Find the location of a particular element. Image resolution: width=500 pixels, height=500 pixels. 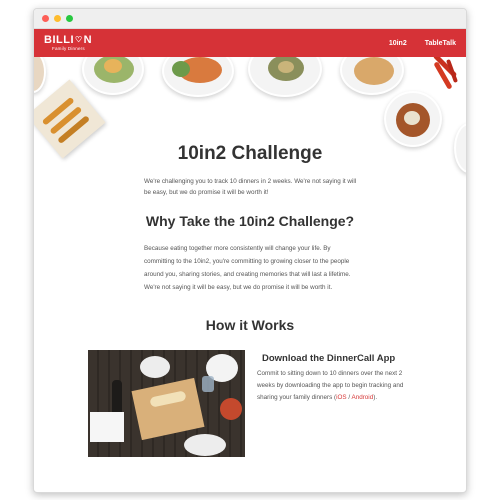

page-title: 10in2 Challenge is located at coordinates (250, 153).